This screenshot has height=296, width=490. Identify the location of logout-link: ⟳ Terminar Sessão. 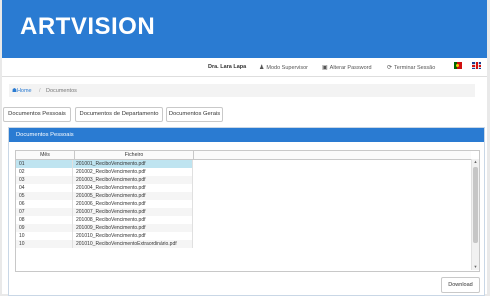
(411, 67).